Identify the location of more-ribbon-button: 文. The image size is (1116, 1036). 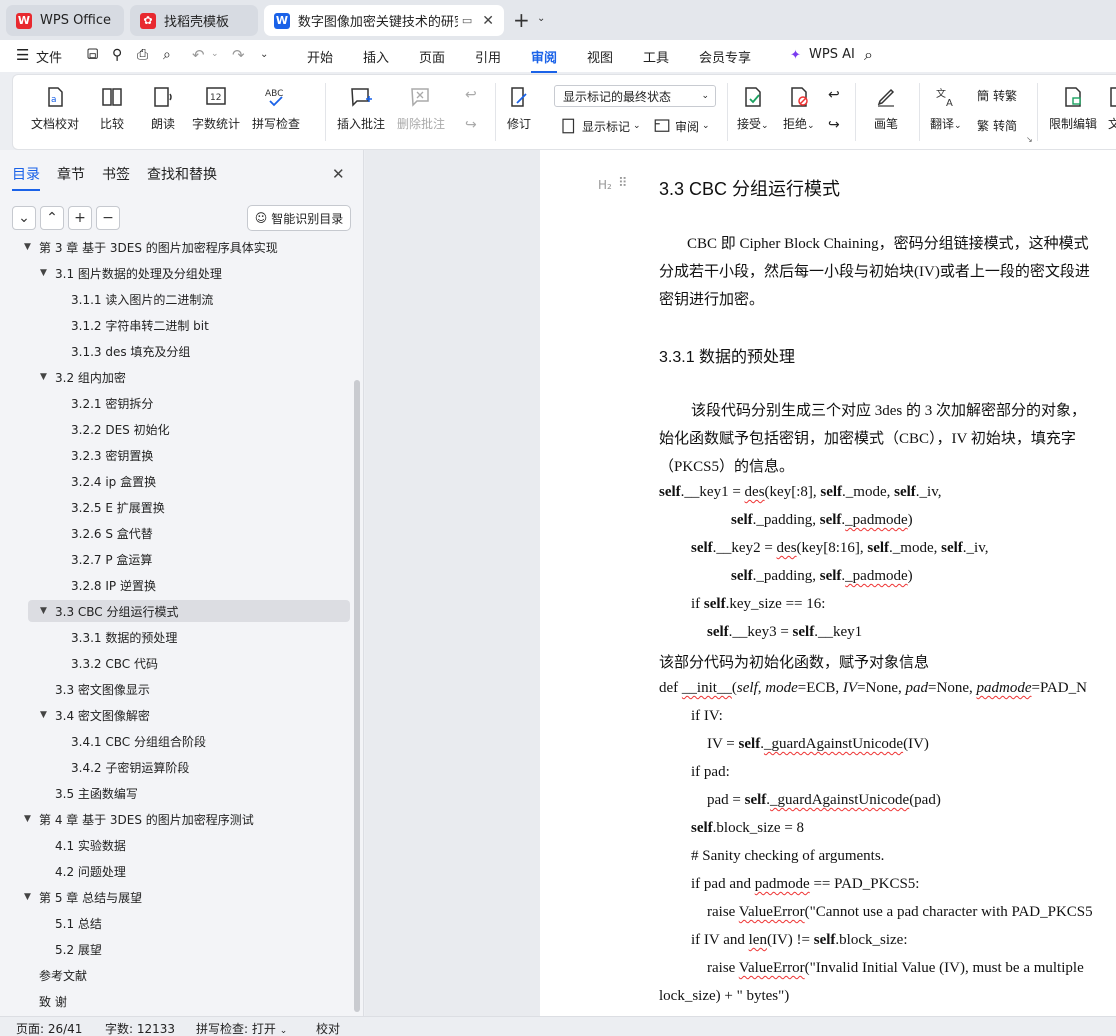
(1112, 108).